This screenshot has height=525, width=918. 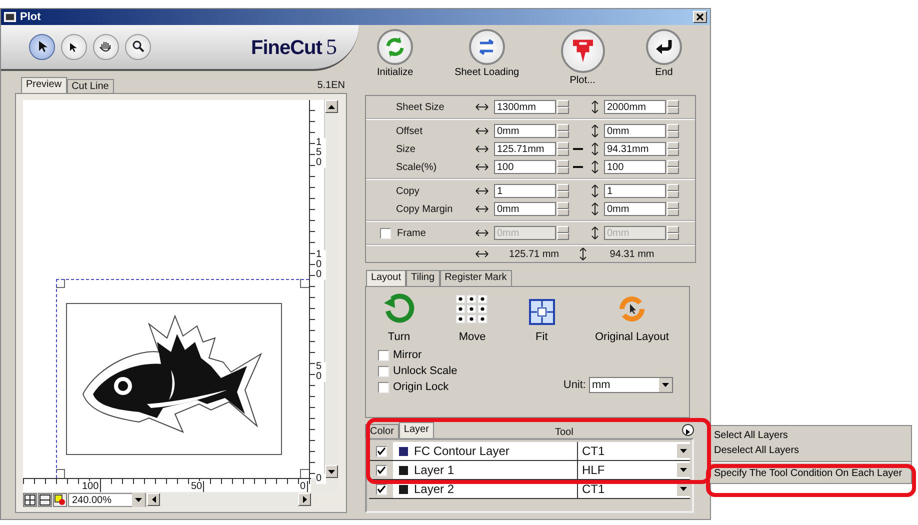 What do you see at coordinates (45, 500) in the screenshot?
I see `split-view-button` at bounding box center [45, 500].